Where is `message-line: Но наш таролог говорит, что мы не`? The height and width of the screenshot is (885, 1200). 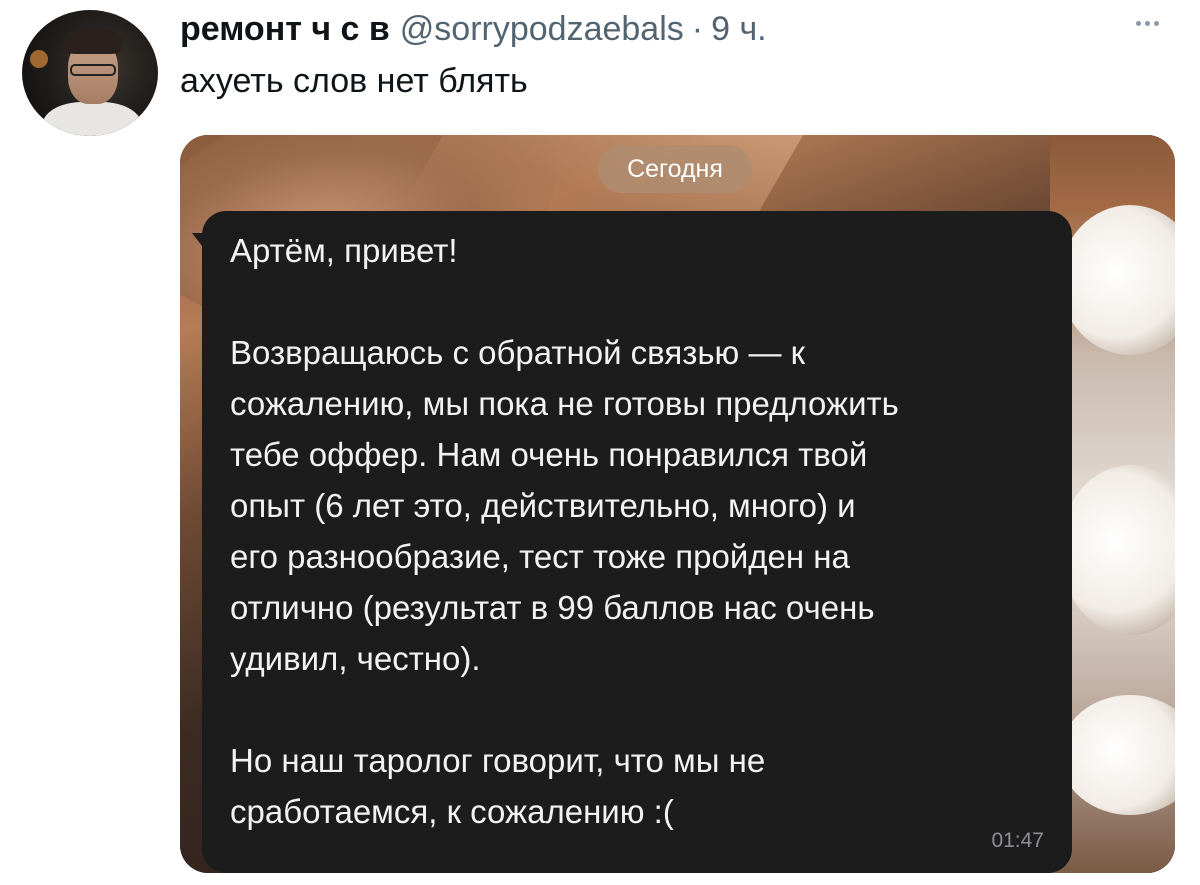 message-line: Но наш таролог говорит, что мы не is located at coordinates (498, 760).